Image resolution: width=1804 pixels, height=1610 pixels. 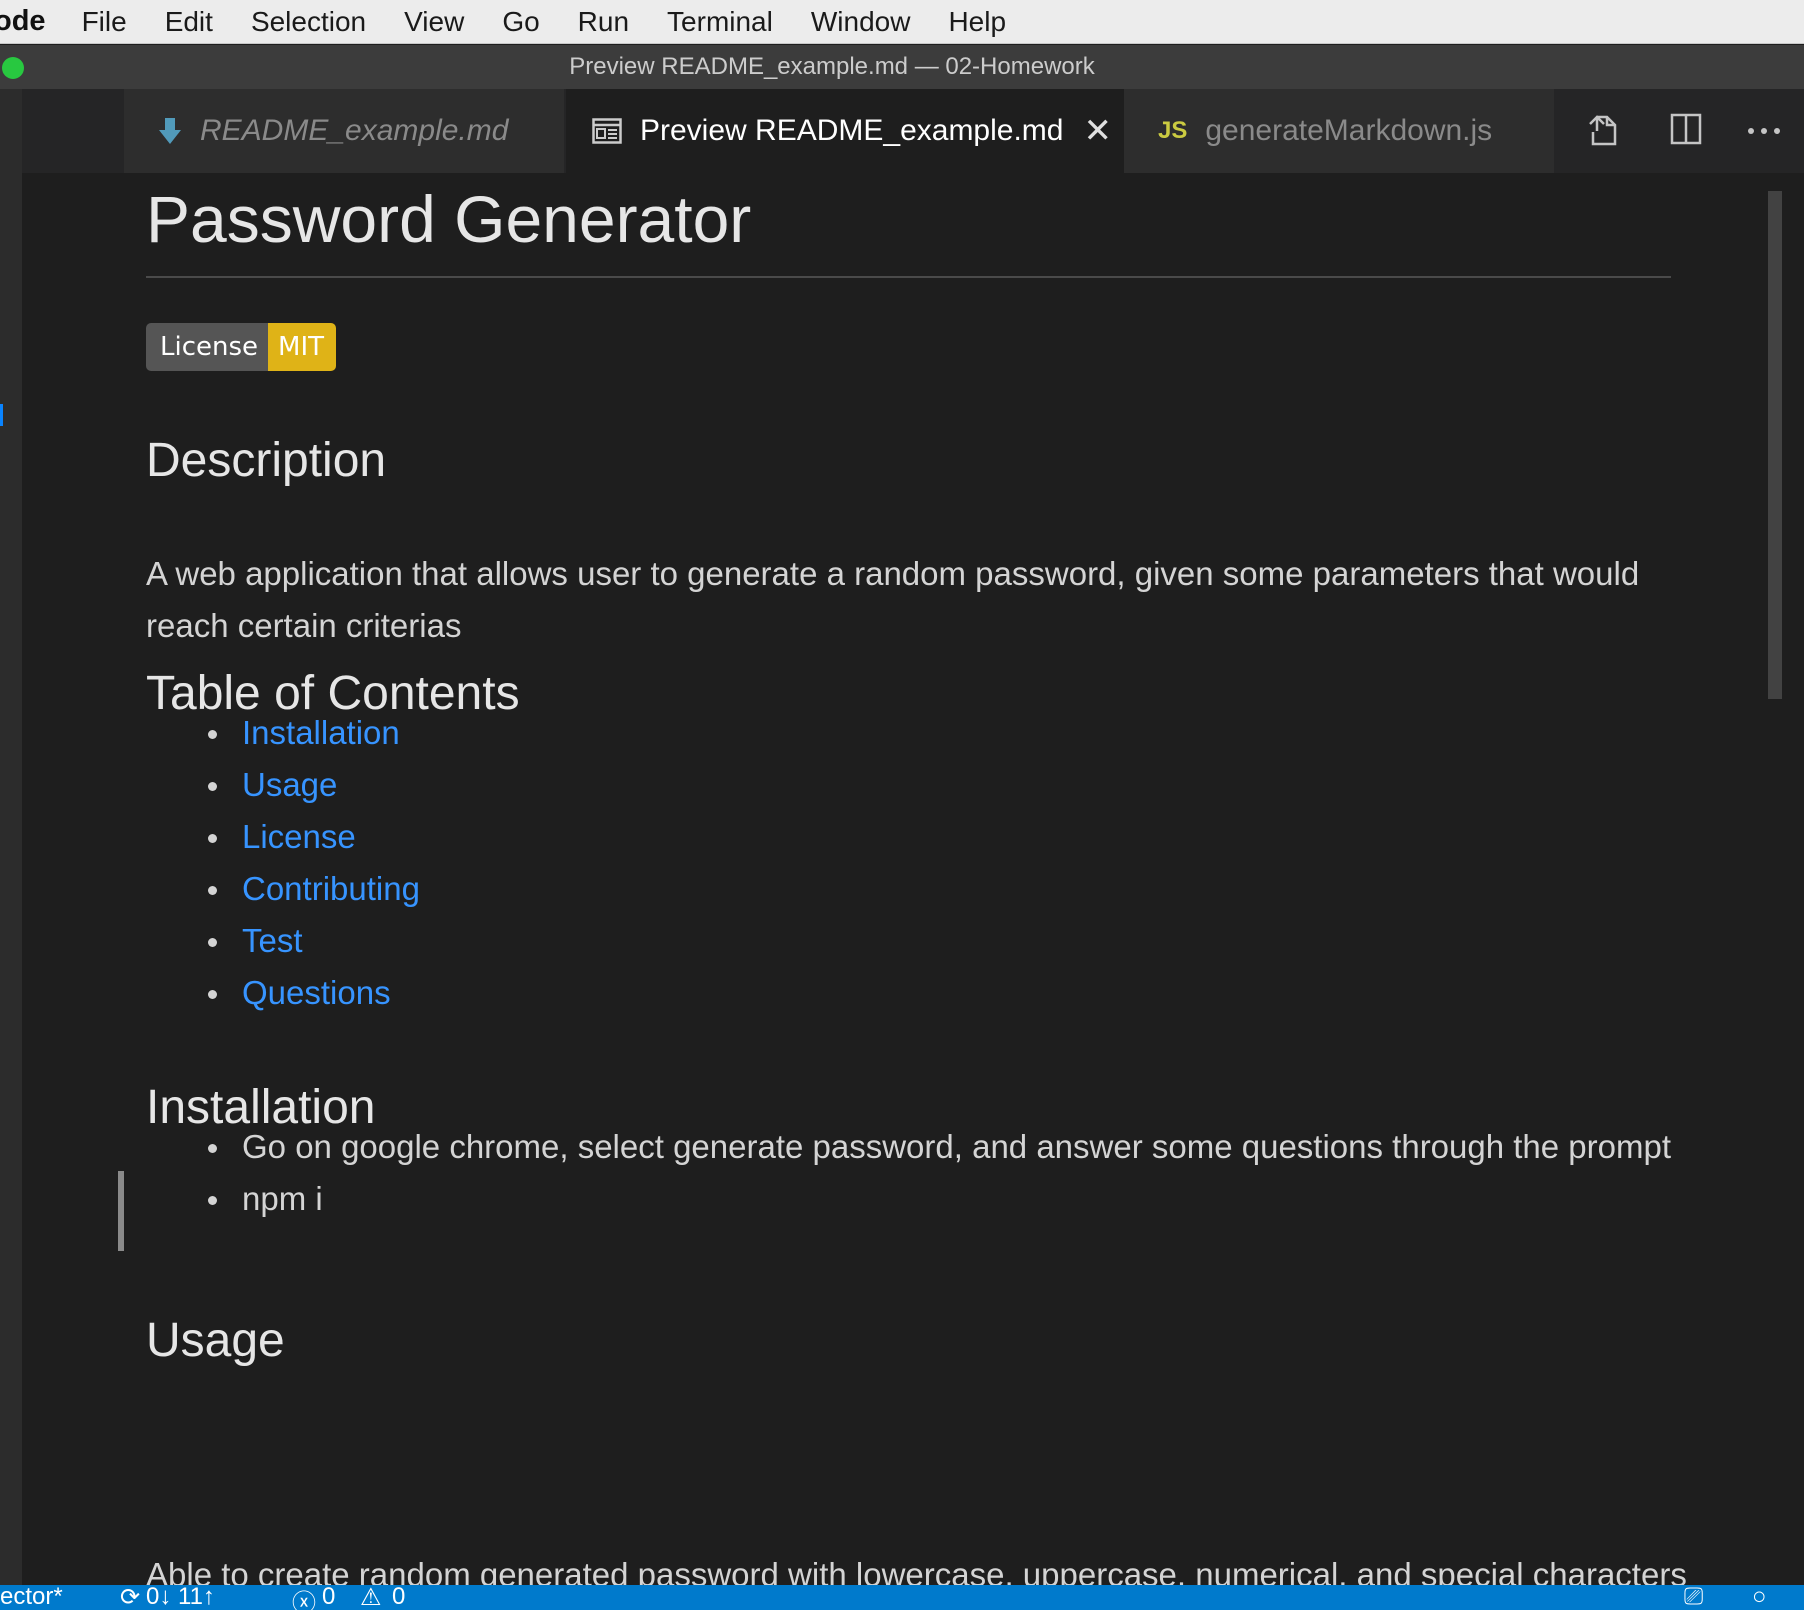 What do you see at coordinates (1693, 1597) in the screenshot?
I see `feedback-icon: ⎚` at bounding box center [1693, 1597].